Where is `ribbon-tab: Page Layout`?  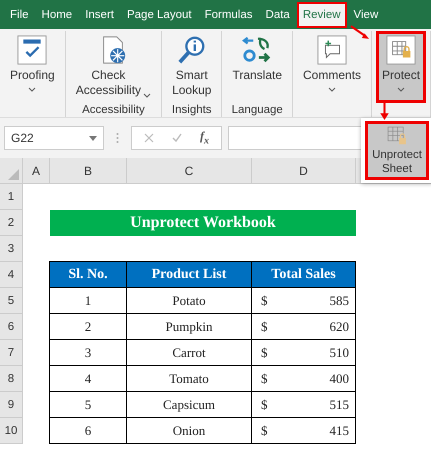 ribbon-tab: Page Layout is located at coordinates (159, 15).